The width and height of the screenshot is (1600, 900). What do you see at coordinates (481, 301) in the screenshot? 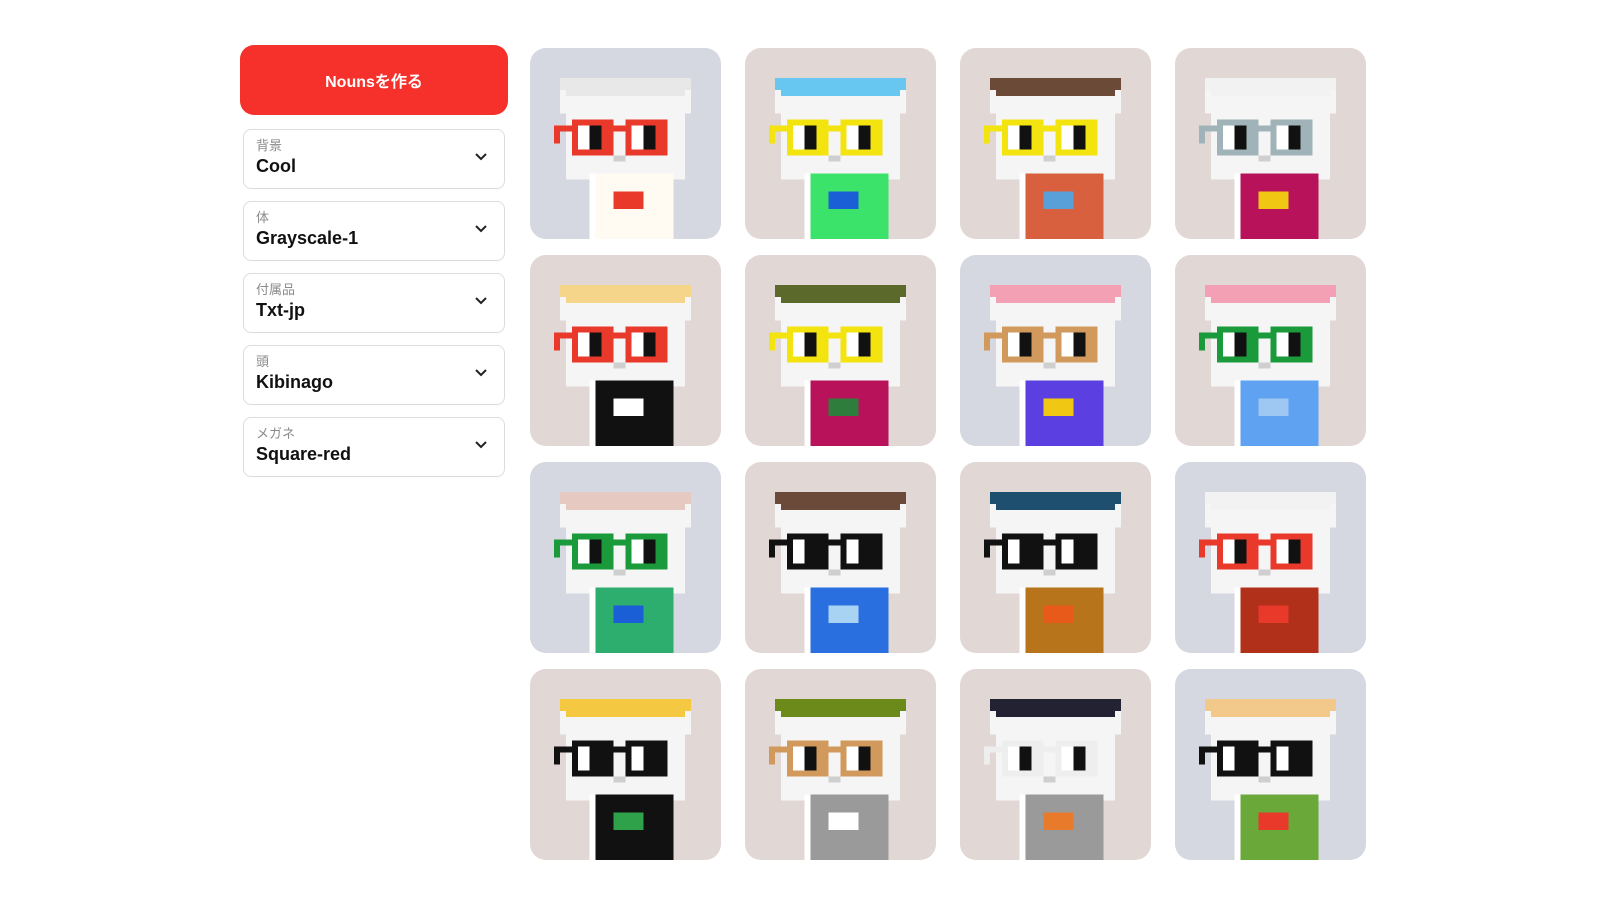
I see `chevron-down-icon` at bounding box center [481, 301].